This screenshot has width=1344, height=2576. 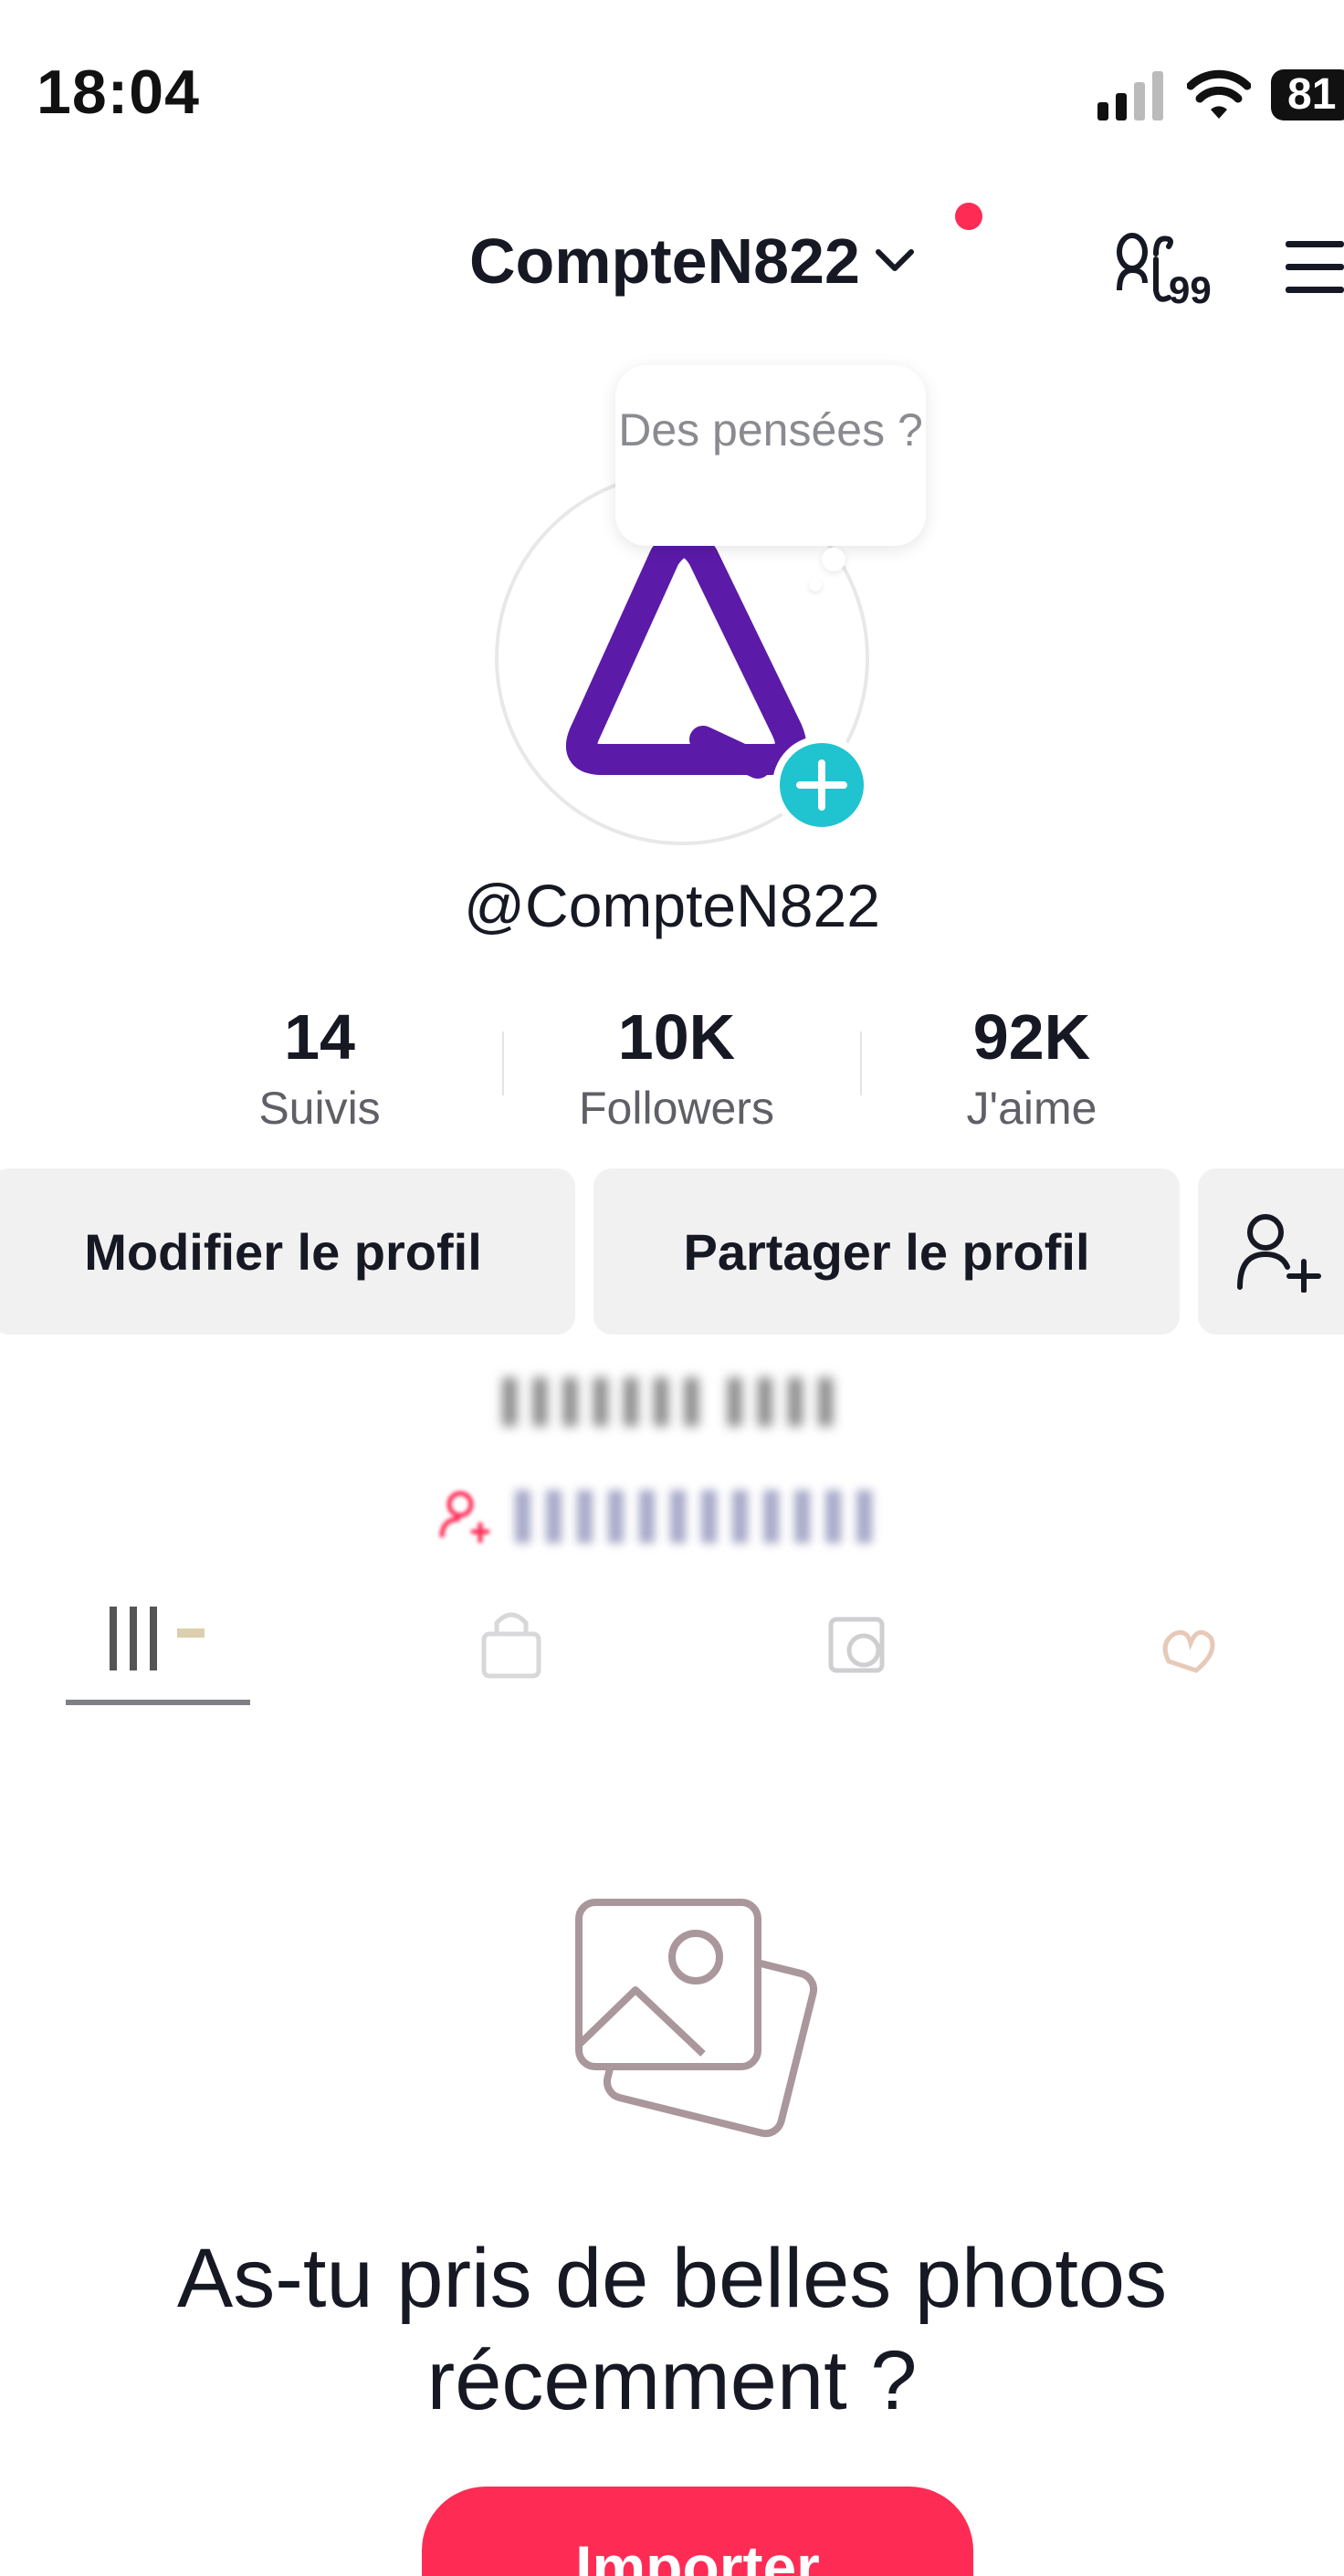 What do you see at coordinates (676, 1037) in the screenshot?
I see `stat-value: 10K` at bounding box center [676, 1037].